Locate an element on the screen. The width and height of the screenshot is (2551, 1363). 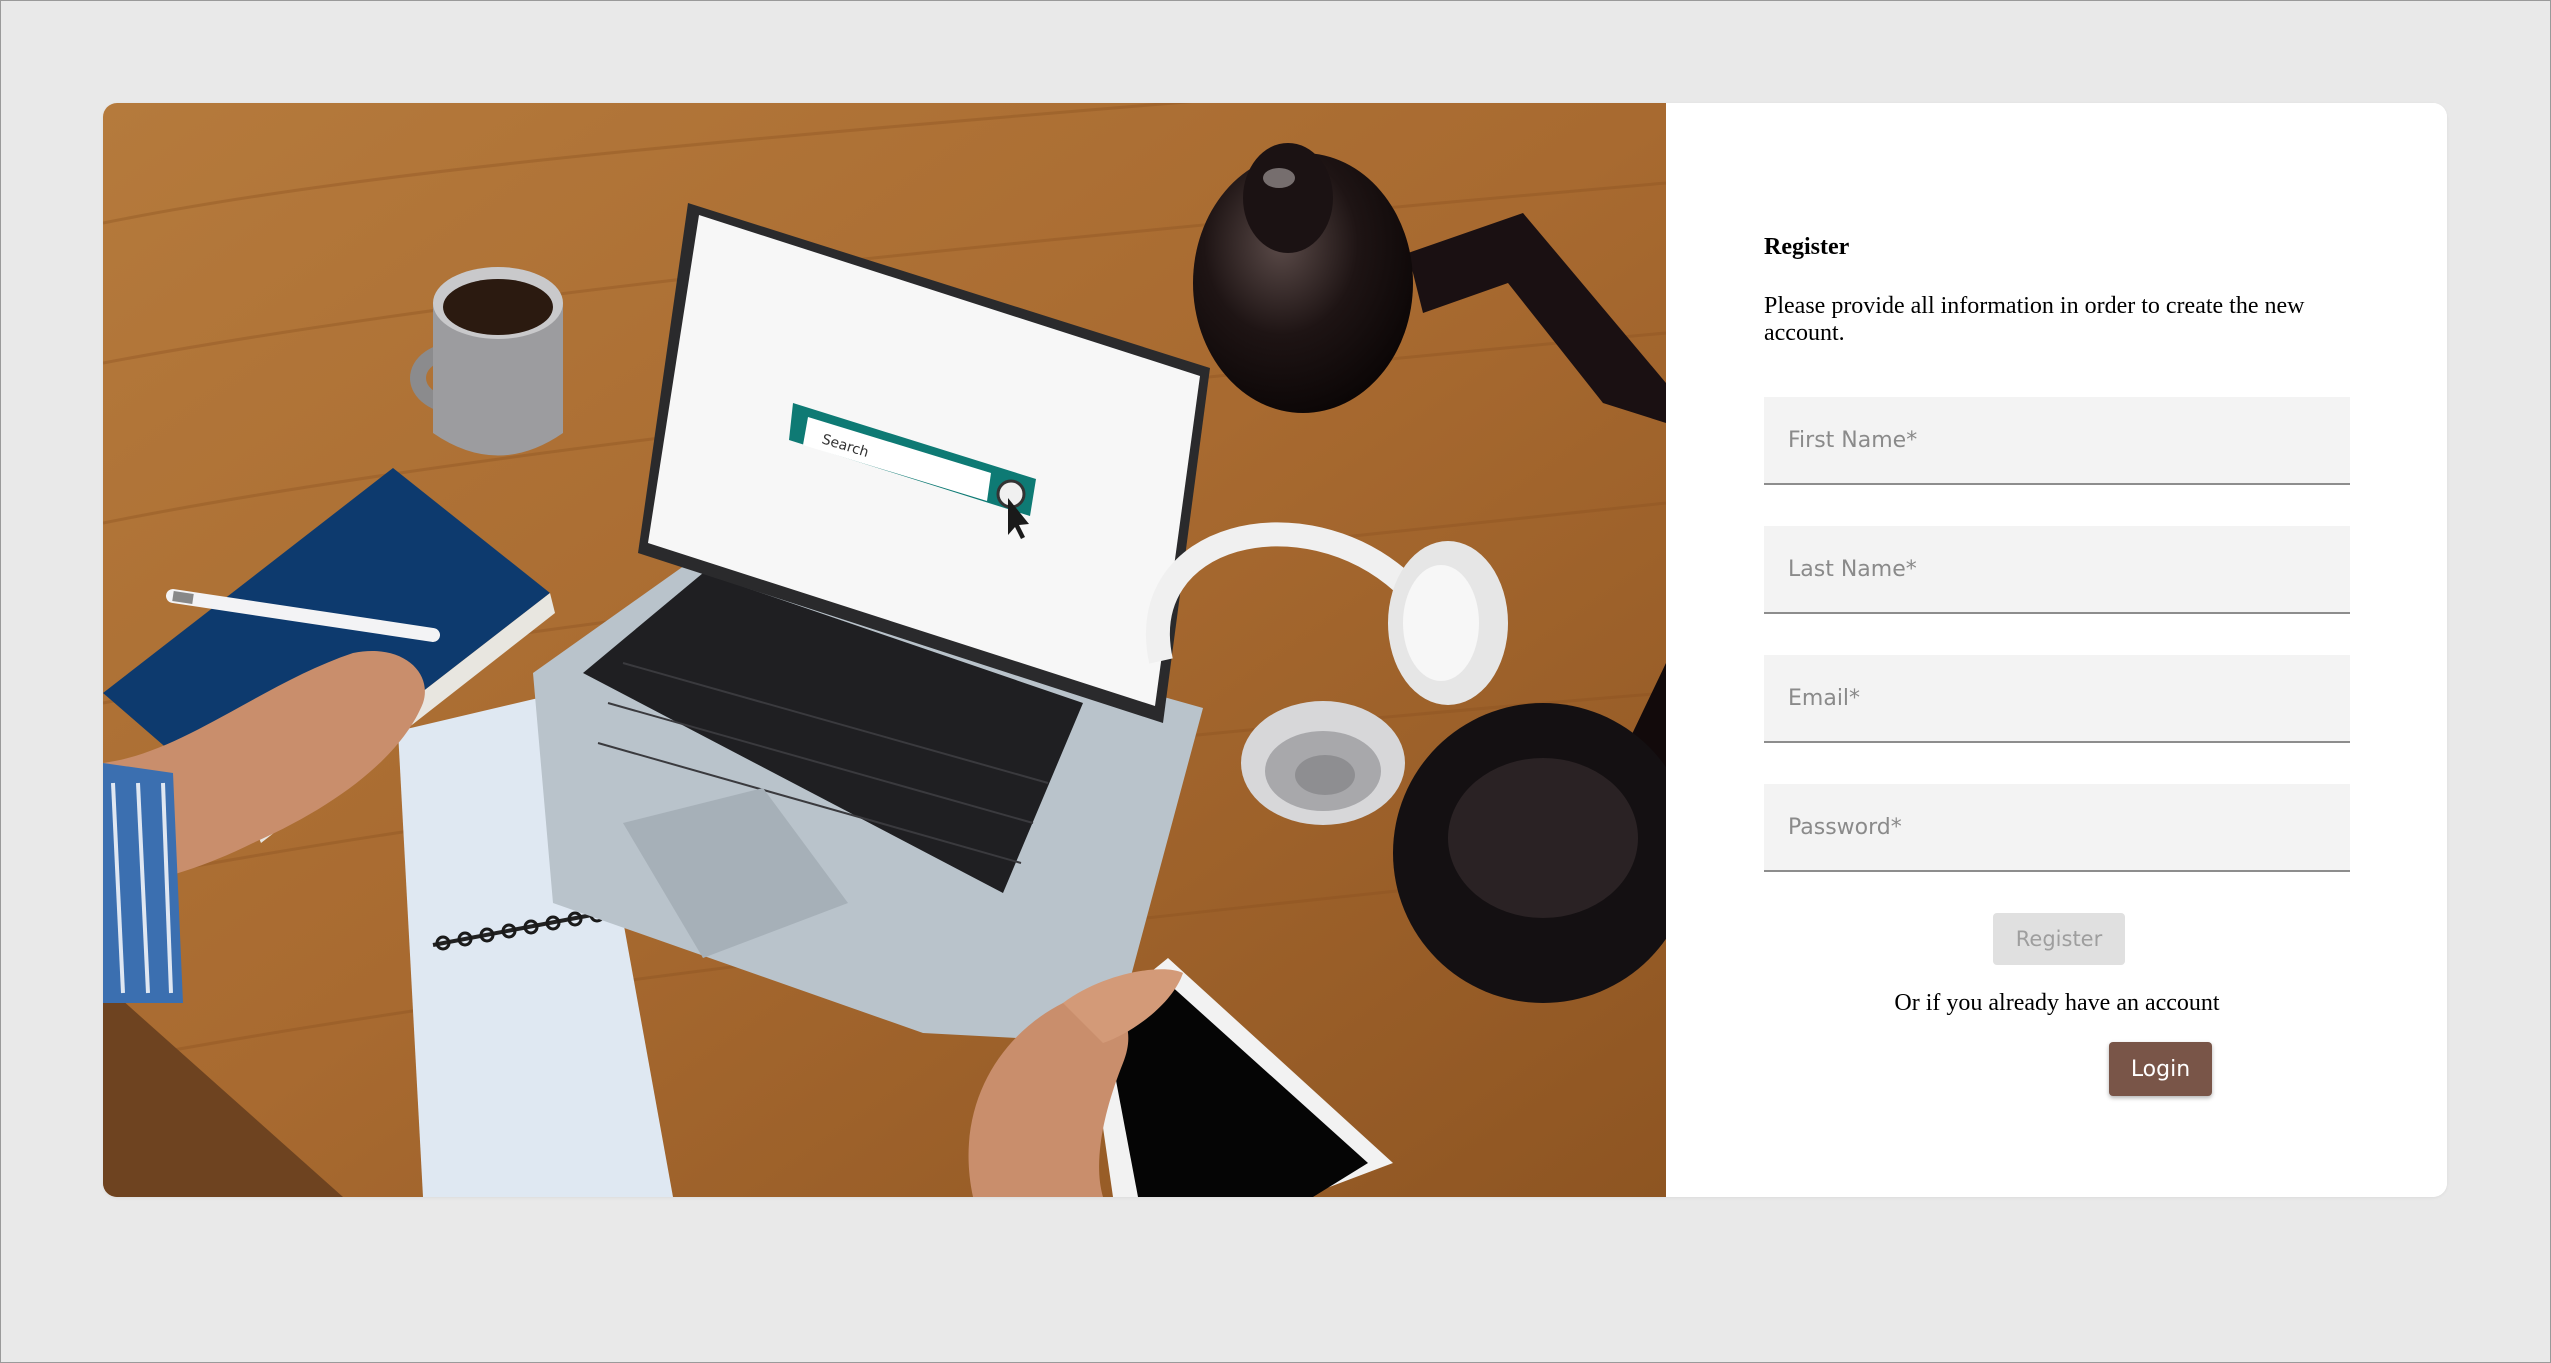
password-input is located at coordinates (2057, 827).